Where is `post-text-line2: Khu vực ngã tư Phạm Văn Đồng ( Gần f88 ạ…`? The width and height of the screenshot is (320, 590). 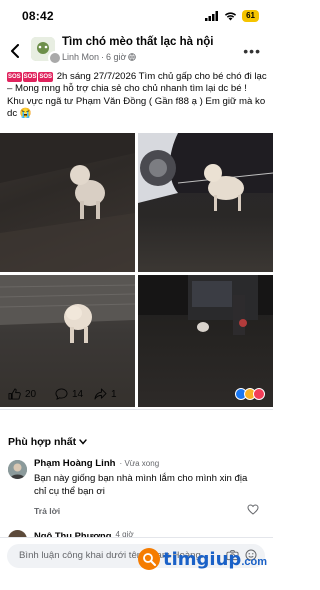 post-text-line2: Khu vực ngã tư Phạm Văn Đồng ( Gần f88 ạ… is located at coordinates (136, 107).